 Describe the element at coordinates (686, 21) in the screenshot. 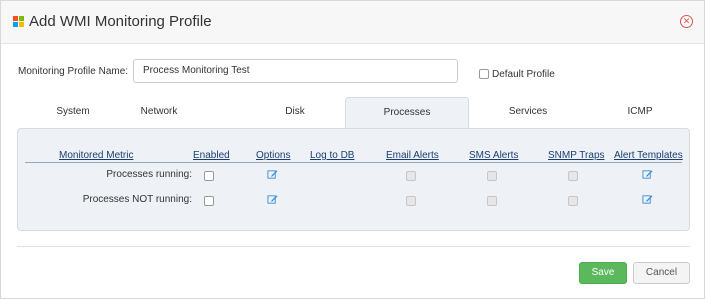

I see `close-icon: ✕` at that location.